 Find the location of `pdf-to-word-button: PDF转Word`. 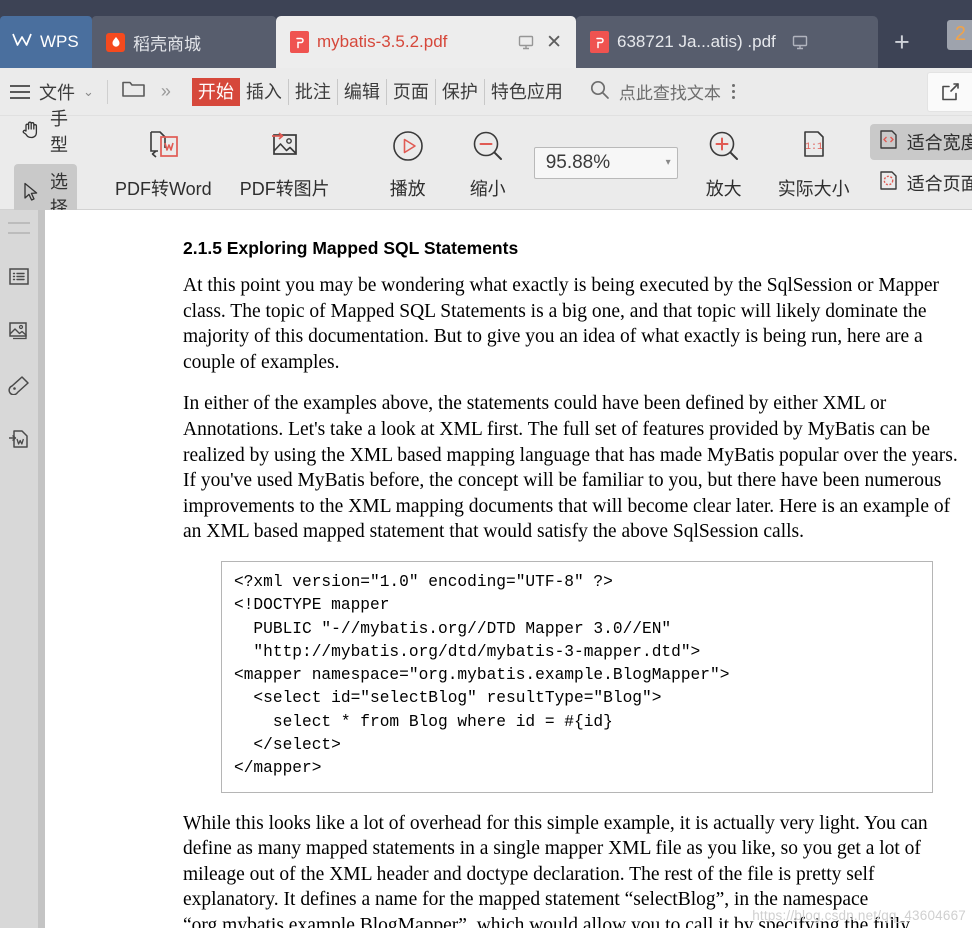

pdf-to-word-button: PDF转Word is located at coordinates (163, 163).